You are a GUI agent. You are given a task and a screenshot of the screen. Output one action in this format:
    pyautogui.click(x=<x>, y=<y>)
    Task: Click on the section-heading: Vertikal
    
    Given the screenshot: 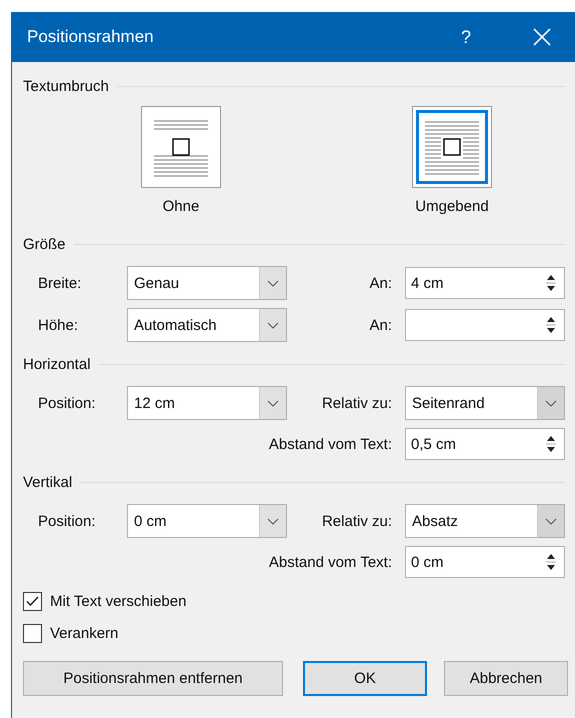 What is the action you would take?
    pyautogui.click(x=47, y=482)
    